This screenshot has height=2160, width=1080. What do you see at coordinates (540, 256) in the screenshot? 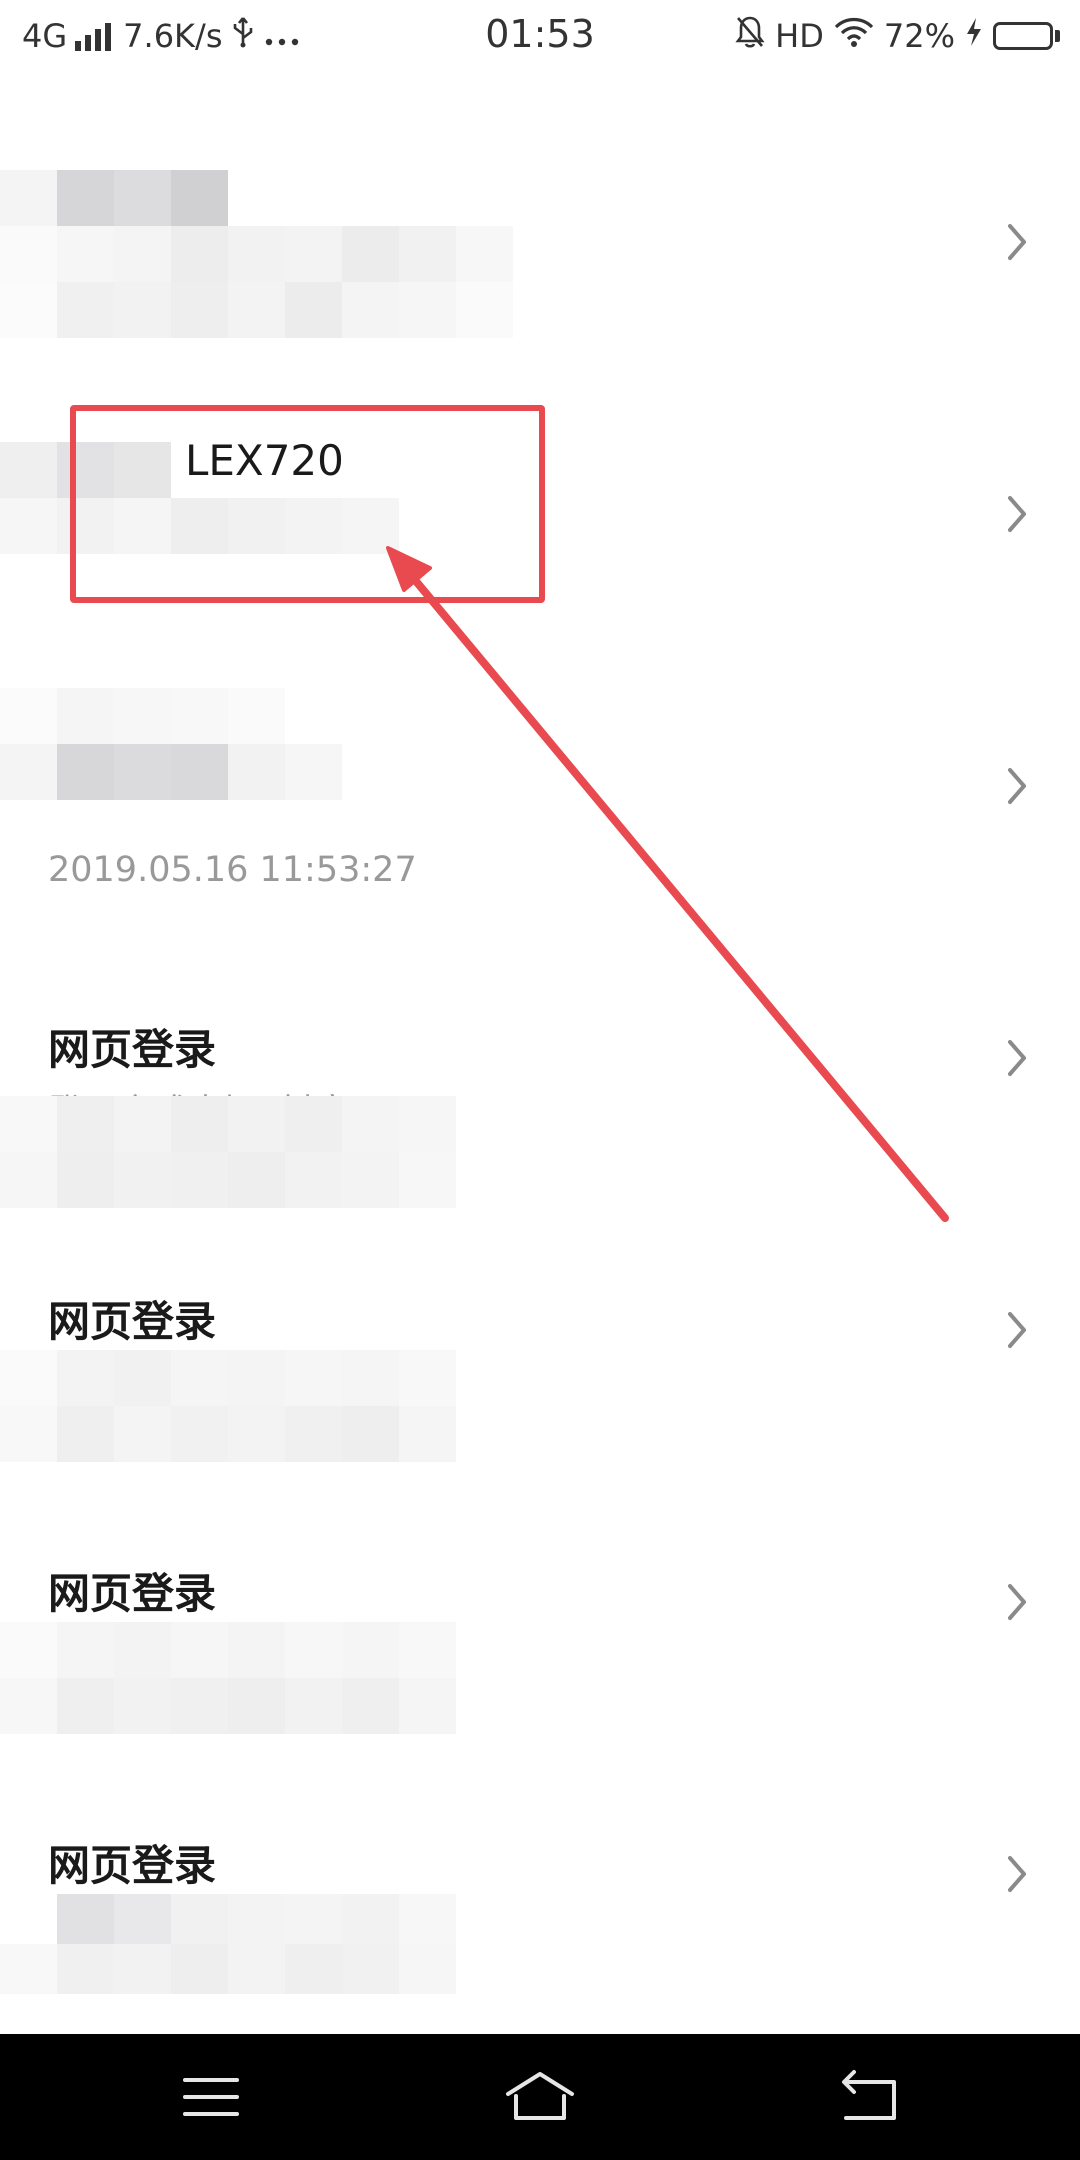
I see `login-record-item` at bounding box center [540, 256].